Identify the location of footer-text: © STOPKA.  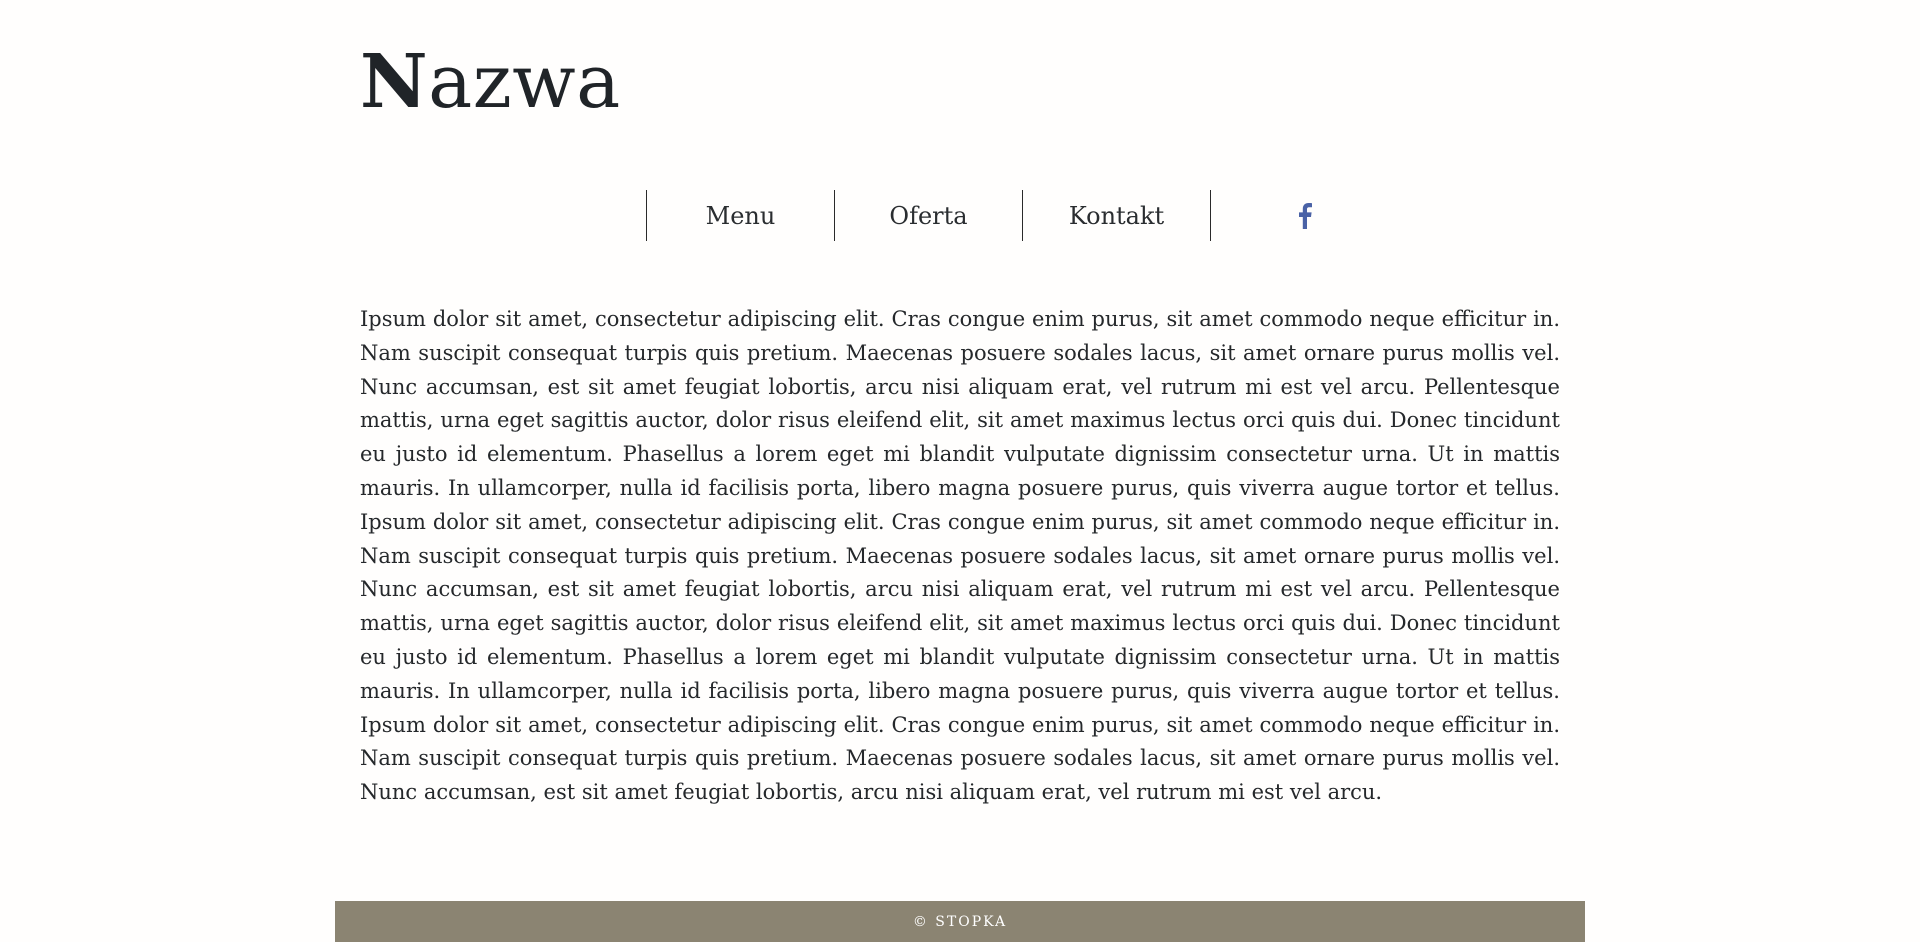
(960, 921).